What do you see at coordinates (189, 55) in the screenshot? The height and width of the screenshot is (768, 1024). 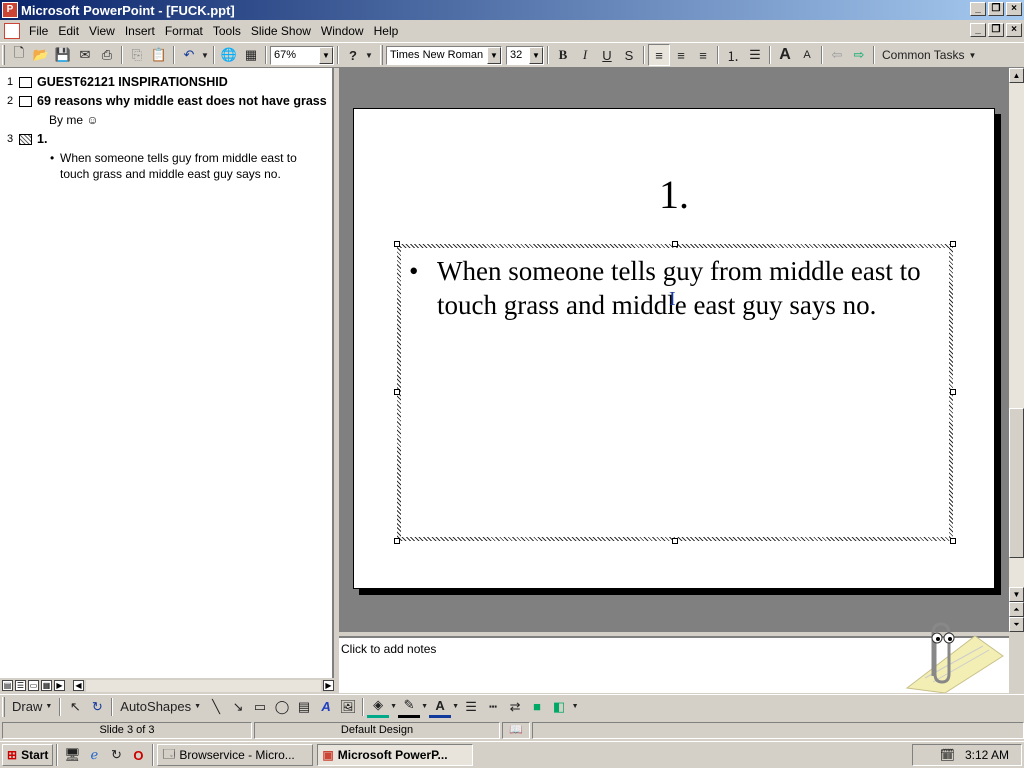 I see `undo-icon: ↶` at bounding box center [189, 55].